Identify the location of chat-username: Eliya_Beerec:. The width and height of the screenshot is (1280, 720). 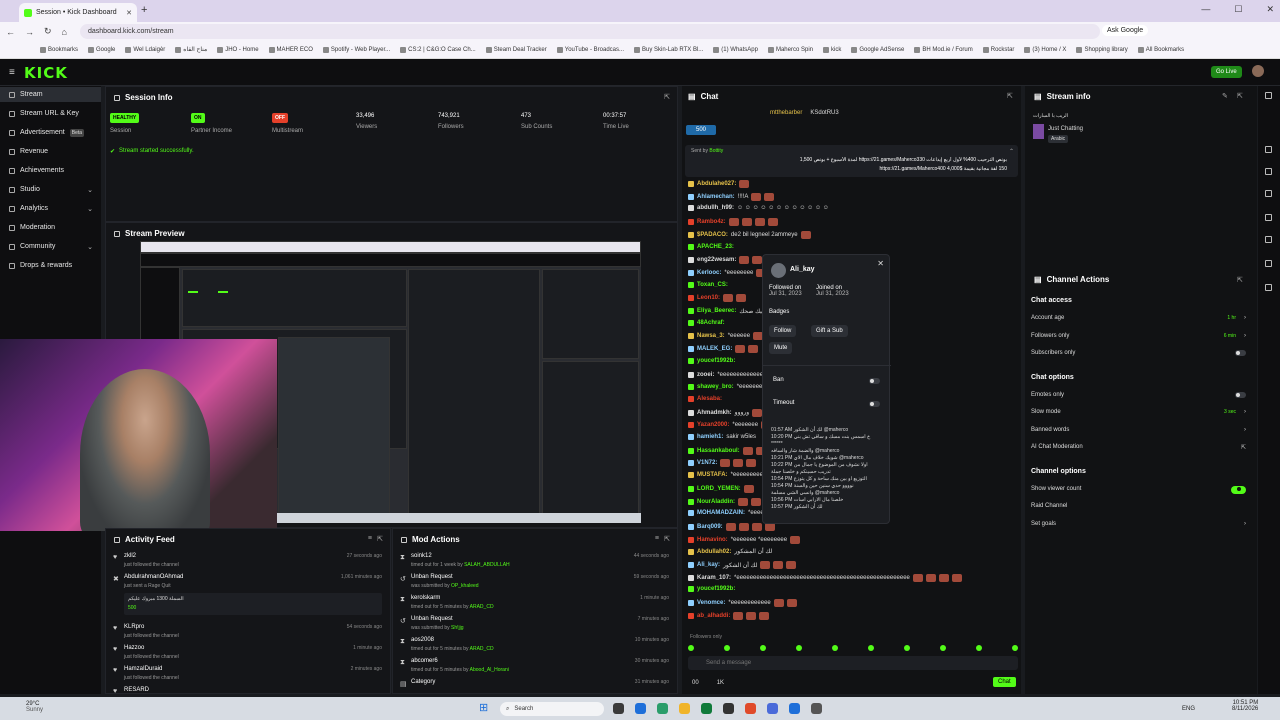
(716, 311).